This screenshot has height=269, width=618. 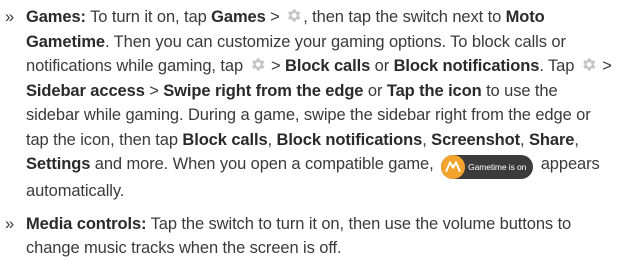 I want to click on share-label: Share, so click(x=552, y=139).